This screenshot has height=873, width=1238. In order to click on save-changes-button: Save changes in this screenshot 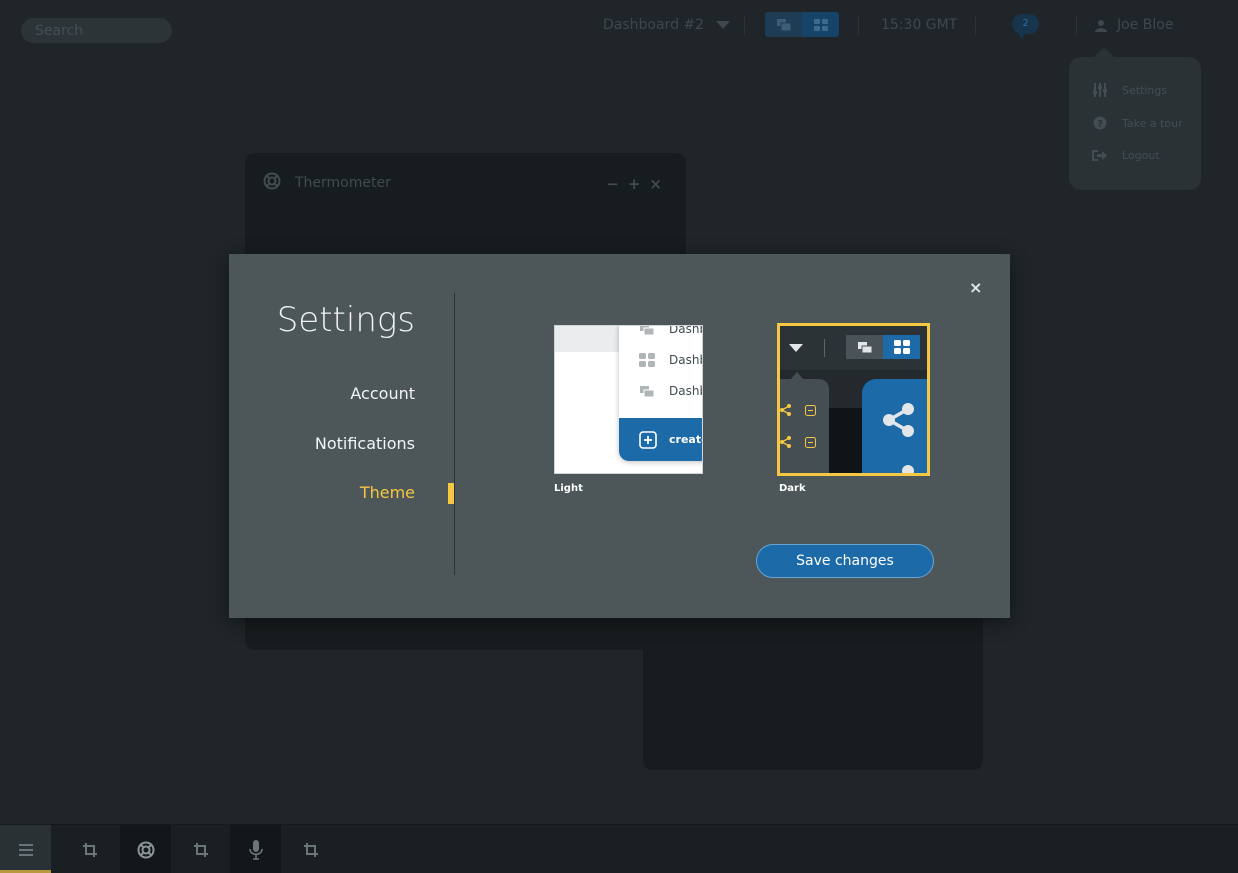, I will do `click(845, 561)`.